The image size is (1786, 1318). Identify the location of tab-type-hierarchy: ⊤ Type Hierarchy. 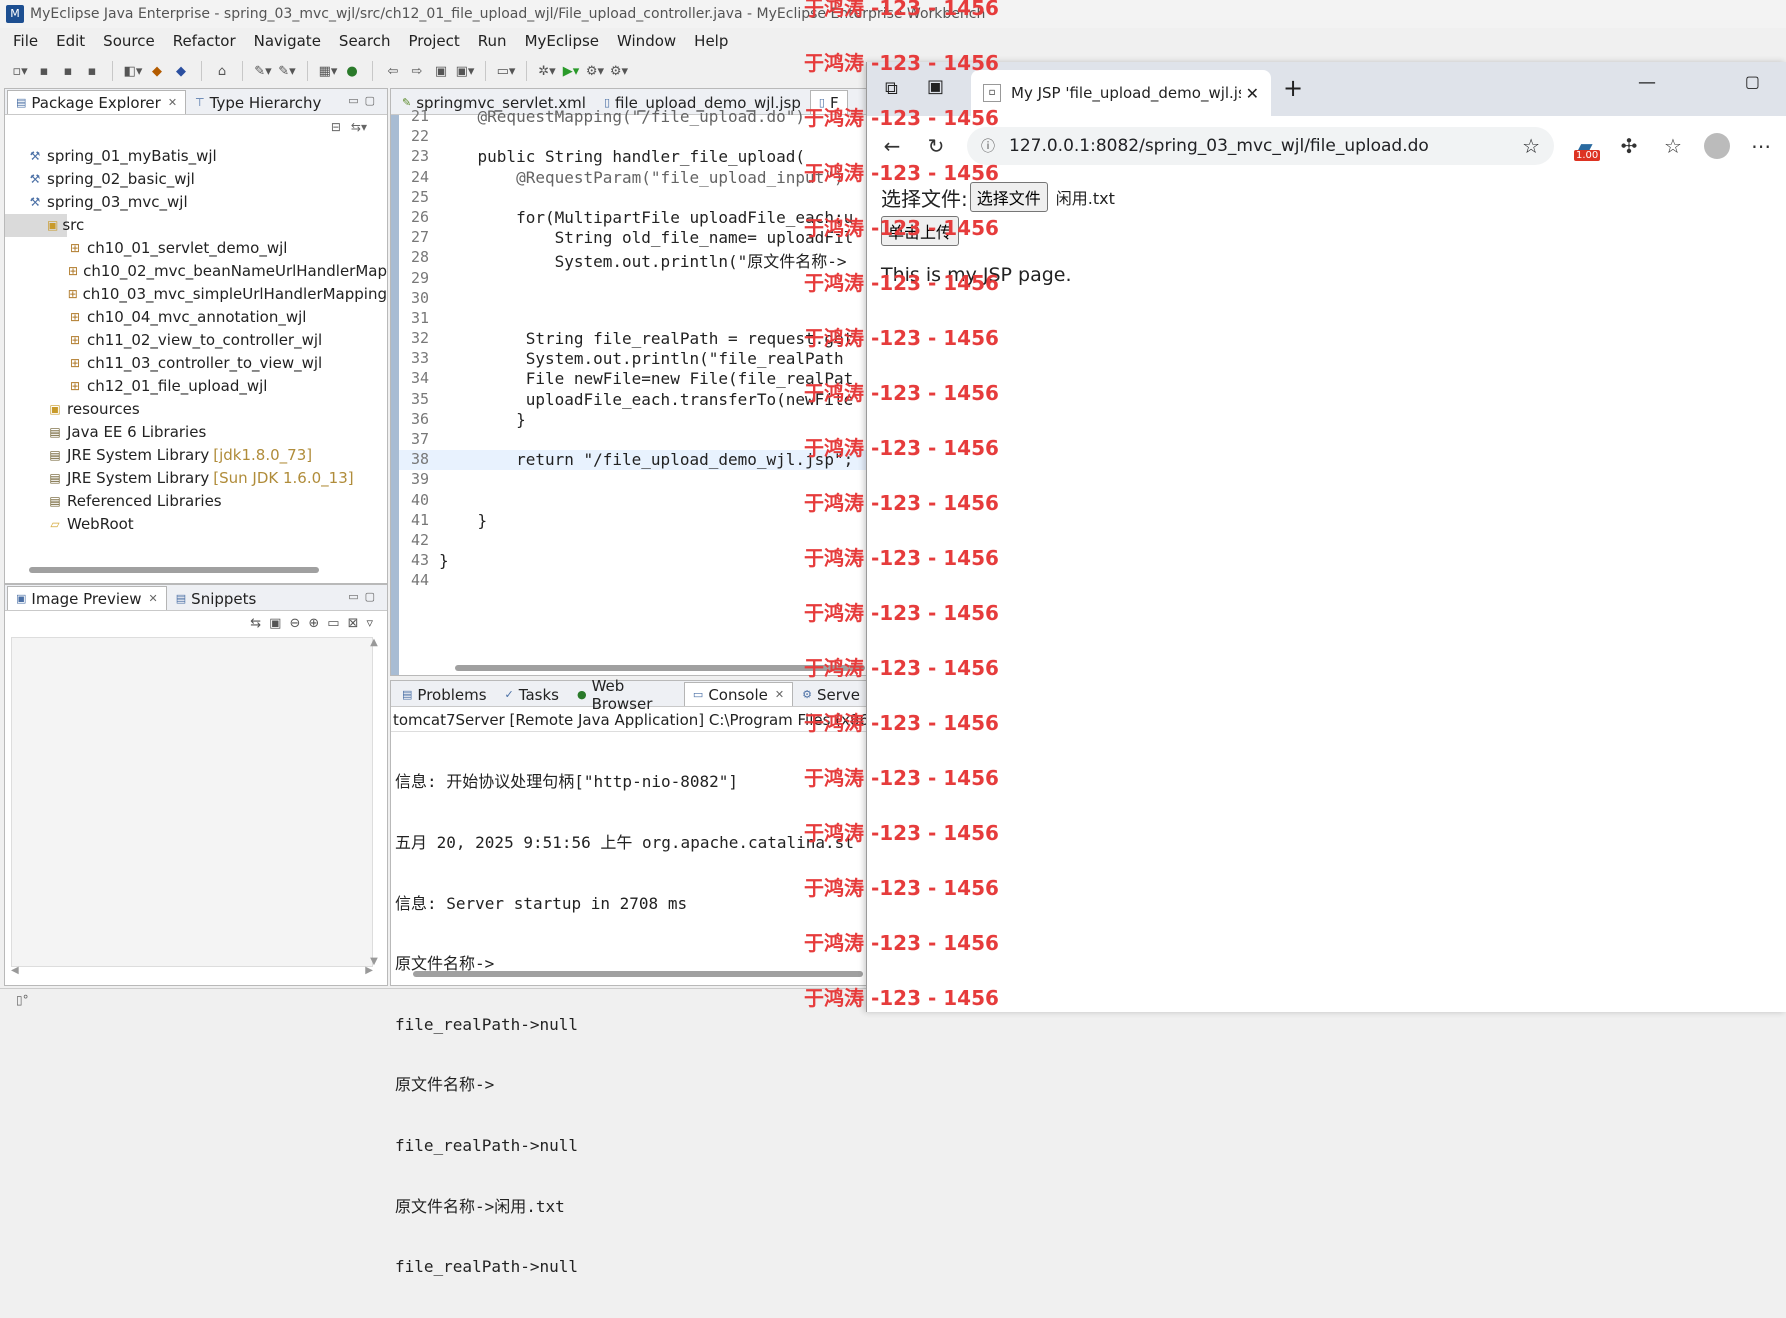
(258, 102).